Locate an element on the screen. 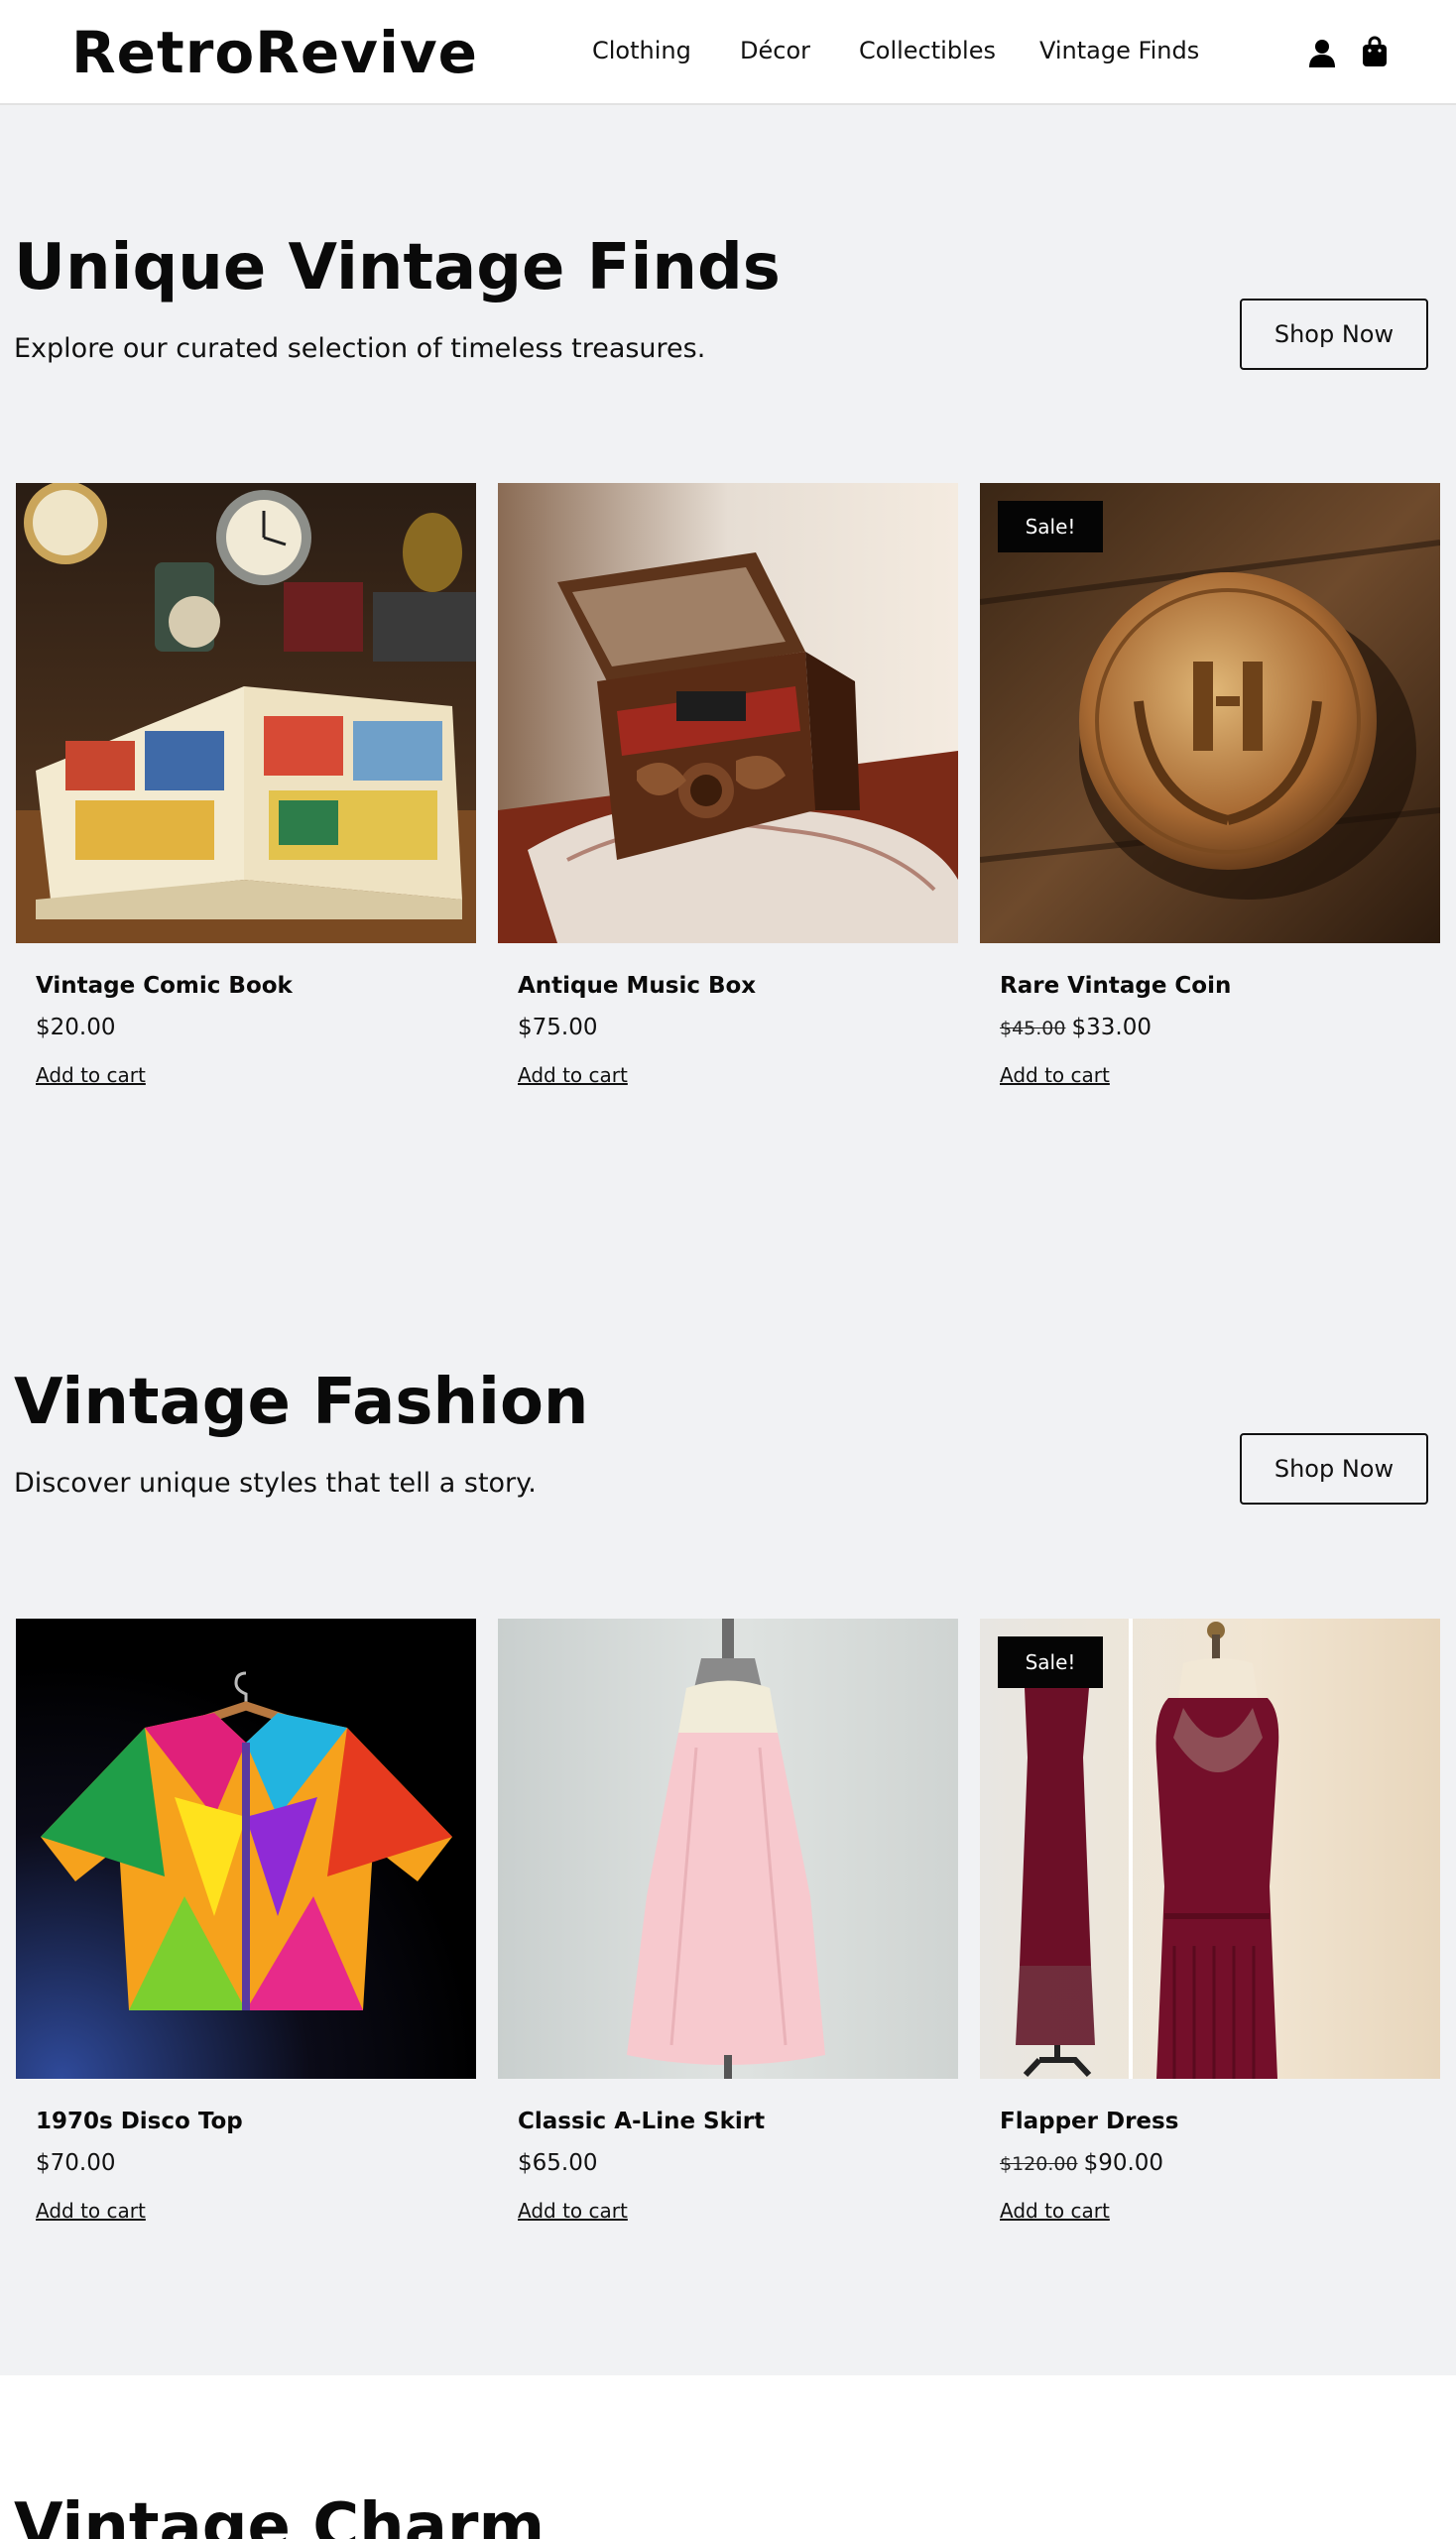 This screenshot has width=1456, height=2539. product-card: Antique Music Box $75.00 Add to cart is located at coordinates (728, 801).